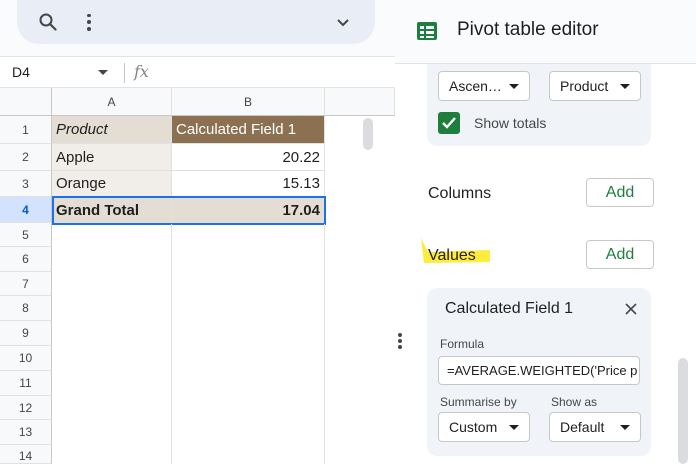  What do you see at coordinates (248, 157) in the screenshot?
I see `pivot-row-value: 20.22` at bounding box center [248, 157].